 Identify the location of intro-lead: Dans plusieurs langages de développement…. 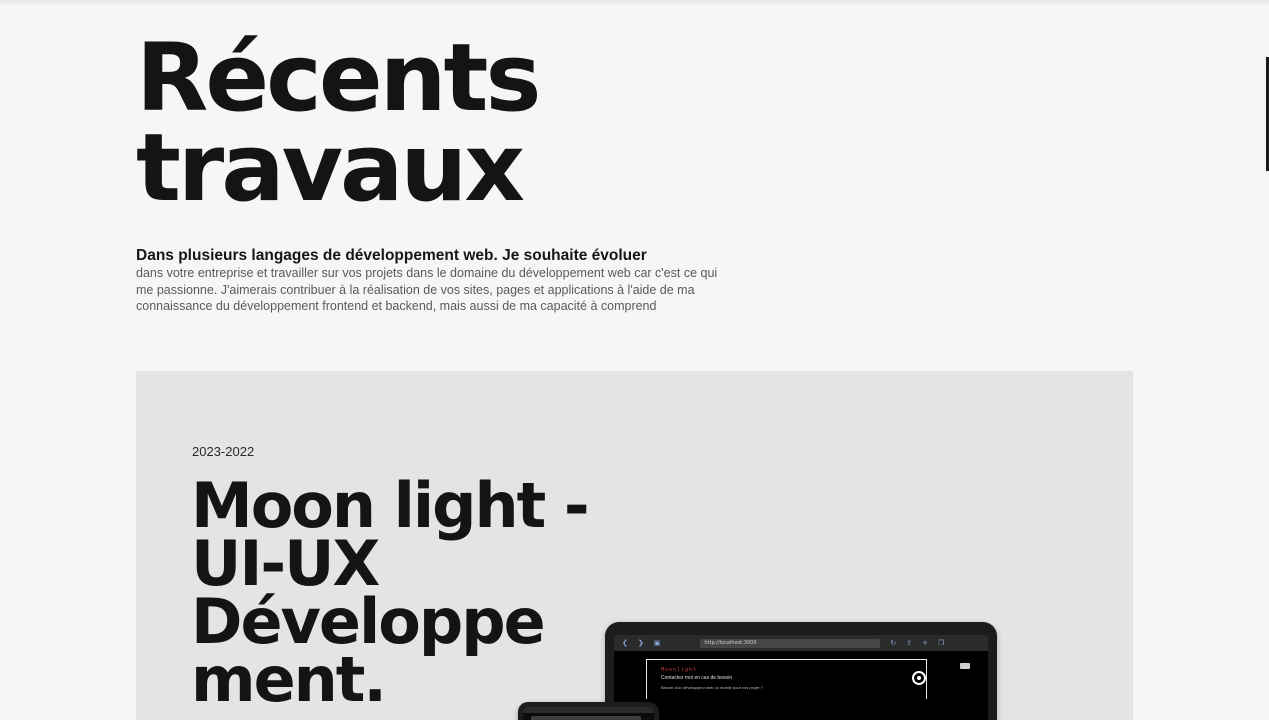
(391, 255).